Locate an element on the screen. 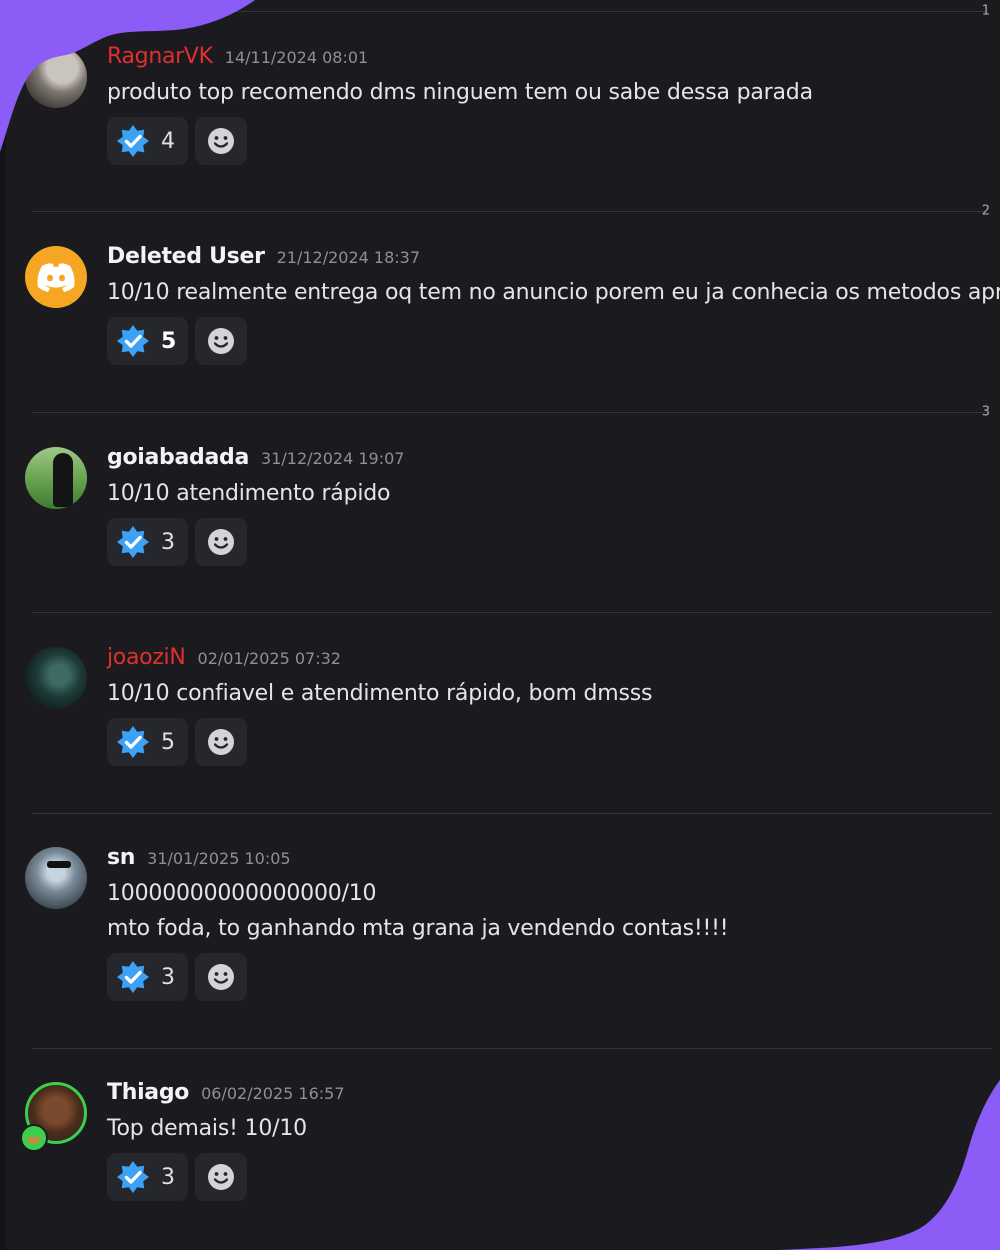 This screenshot has height=1250, width=1000. separator-number: 3 is located at coordinates (985, 412).